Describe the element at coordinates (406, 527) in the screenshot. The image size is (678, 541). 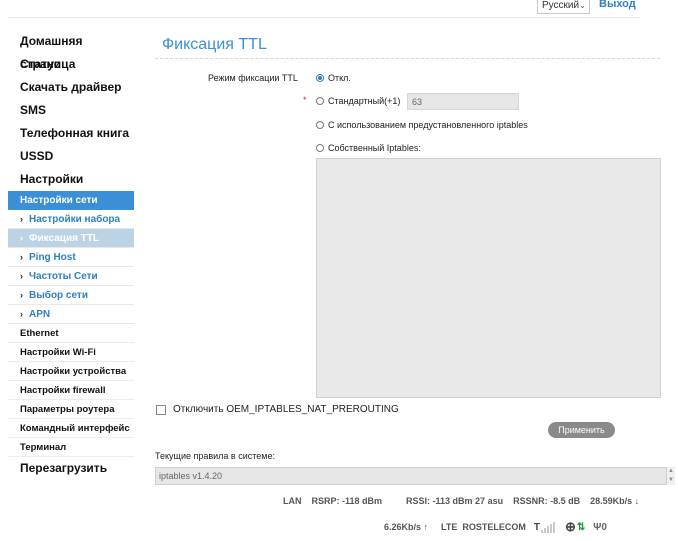
I see `upload-speed: 6.26Kb/s ↑` at that location.